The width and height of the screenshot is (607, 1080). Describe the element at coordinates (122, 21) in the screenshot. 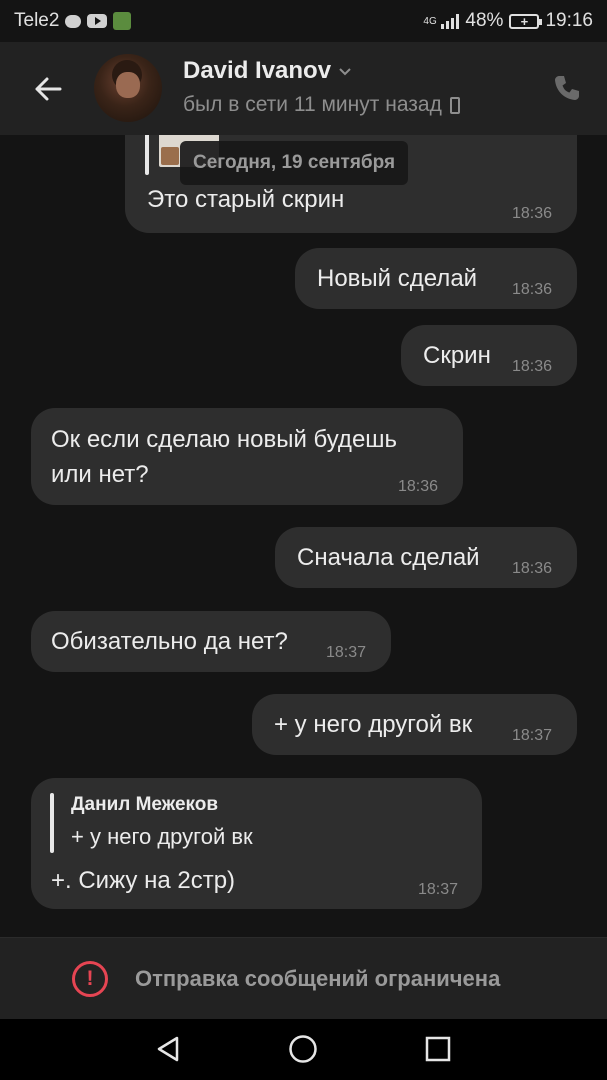

I see `app-icon` at that location.